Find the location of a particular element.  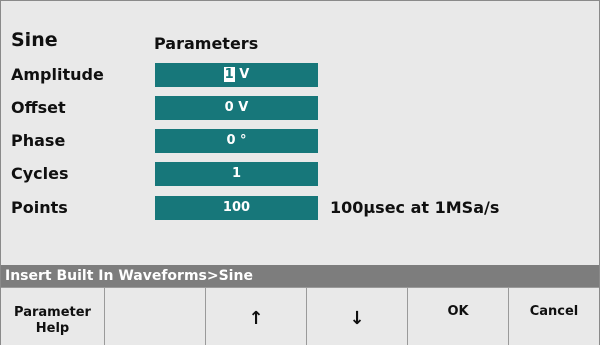

parameter-help-label-line2: Help is located at coordinates (52, 328).